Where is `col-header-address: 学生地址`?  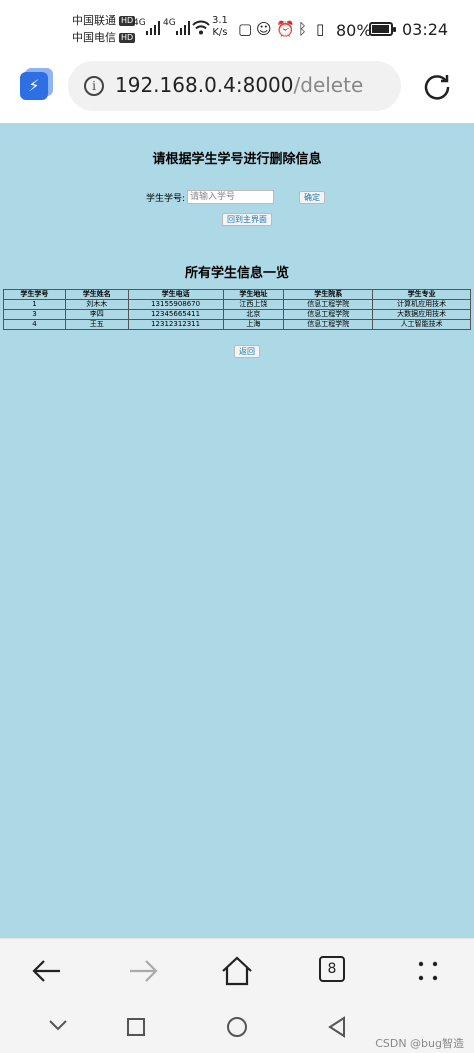
col-header-address: 学生地址 is located at coordinates (253, 294).